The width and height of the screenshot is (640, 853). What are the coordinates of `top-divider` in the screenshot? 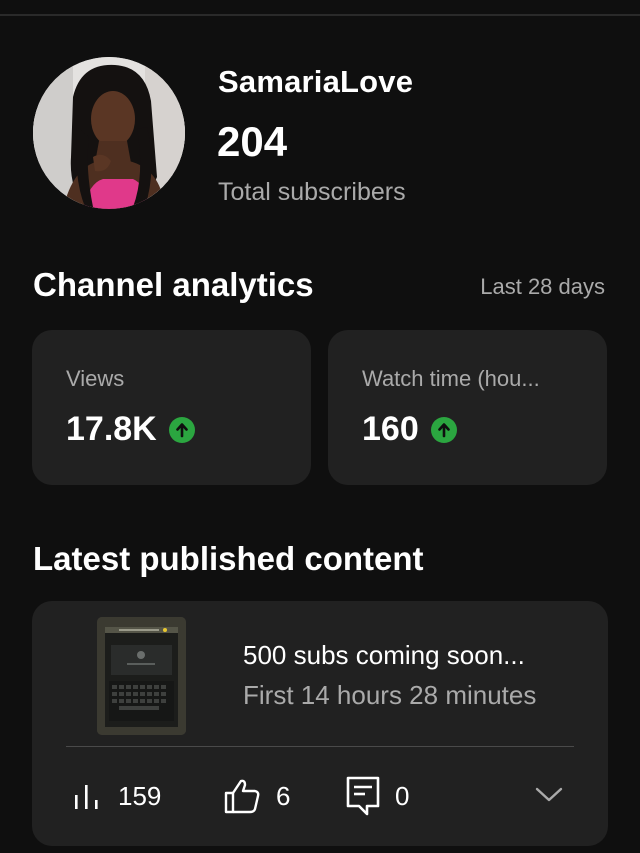 It's located at (320, 15).